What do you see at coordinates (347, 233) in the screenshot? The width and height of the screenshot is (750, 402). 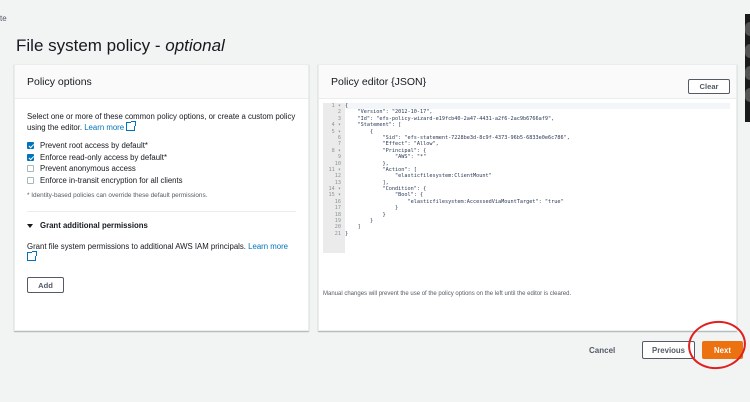 I see `code-text: }` at bounding box center [347, 233].